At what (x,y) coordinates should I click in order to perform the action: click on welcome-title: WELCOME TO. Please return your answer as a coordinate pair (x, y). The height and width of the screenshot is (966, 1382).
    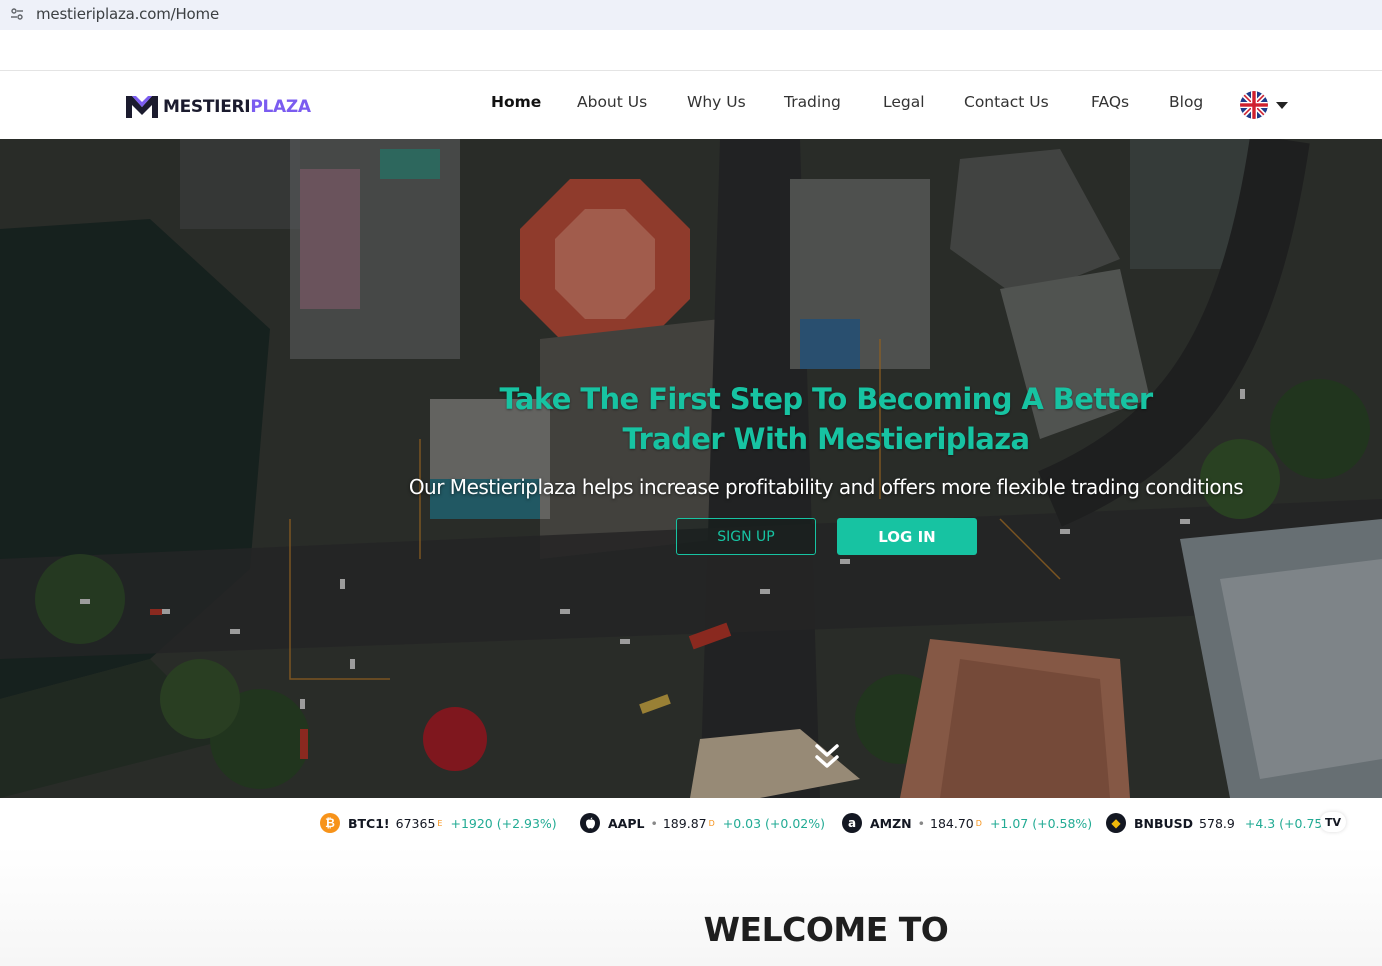
    Looking at the image, I should click on (826, 929).